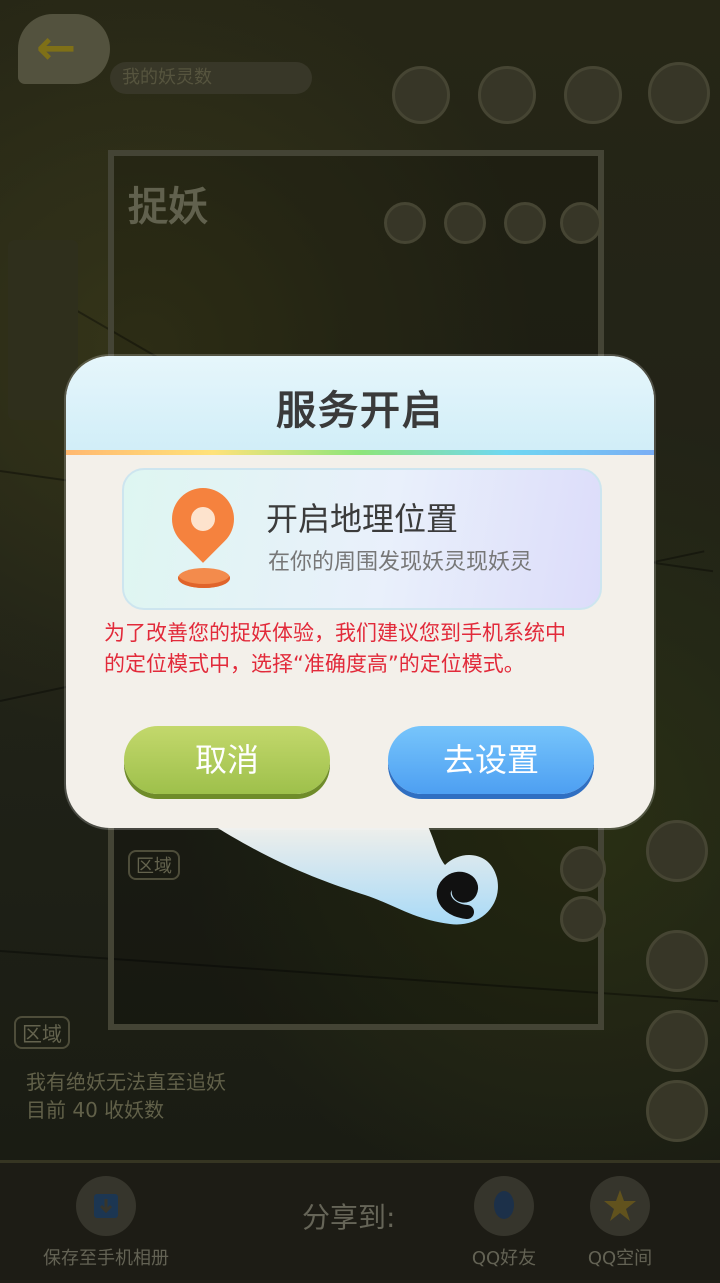  Describe the element at coordinates (203, 519) in the screenshot. I see `location-pin-icon` at that location.